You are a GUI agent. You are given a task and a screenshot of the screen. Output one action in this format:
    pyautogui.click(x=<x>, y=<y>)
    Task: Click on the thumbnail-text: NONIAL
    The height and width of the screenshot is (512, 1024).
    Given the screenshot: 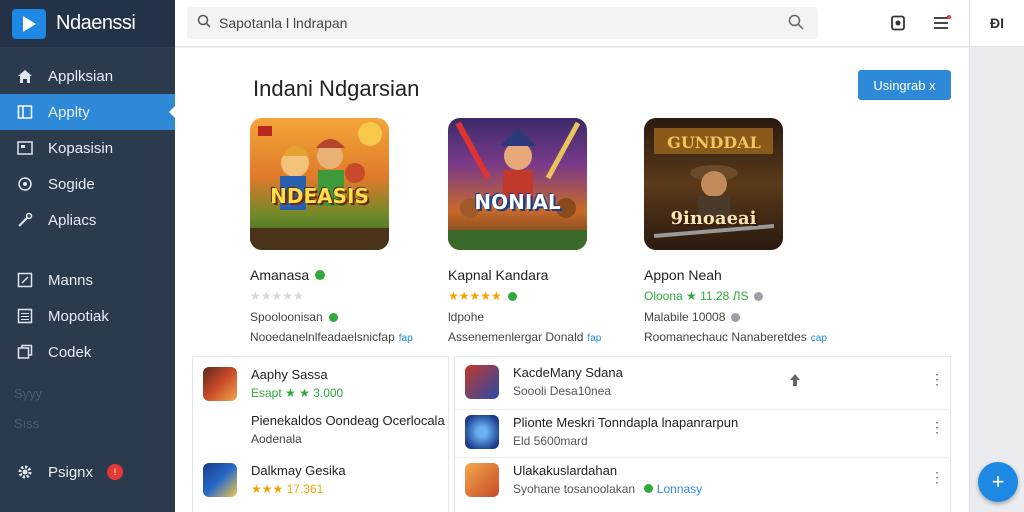 What is the action you would take?
    pyautogui.click(x=517, y=202)
    